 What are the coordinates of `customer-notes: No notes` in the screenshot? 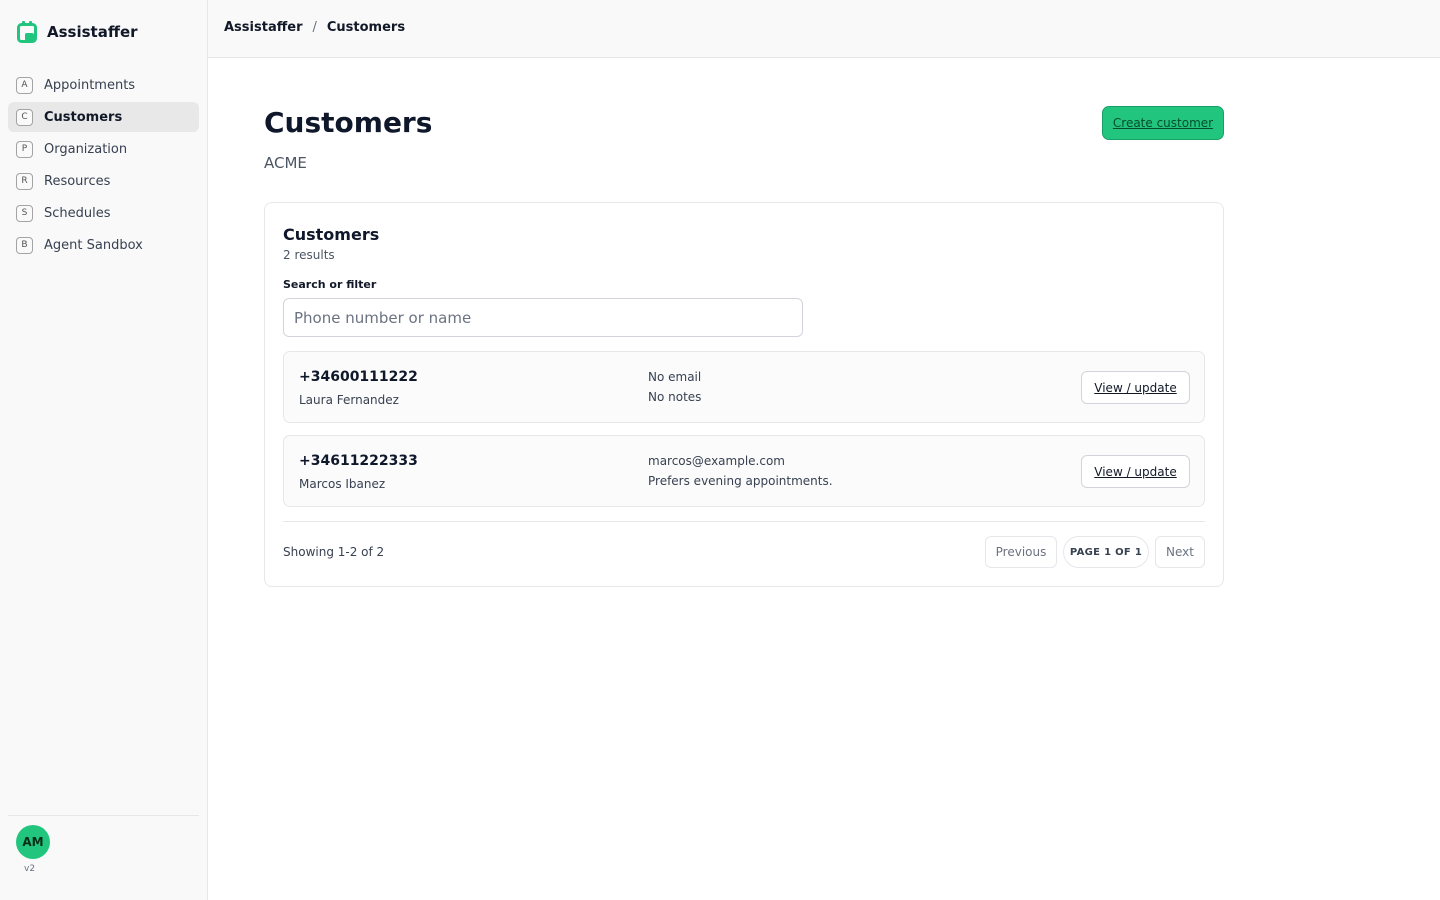 It's located at (675, 397).